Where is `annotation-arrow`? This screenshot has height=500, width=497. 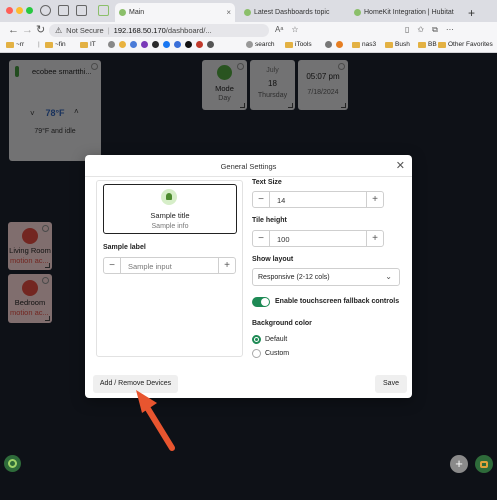
annotation-arrow is located at coordinates (155, 420).